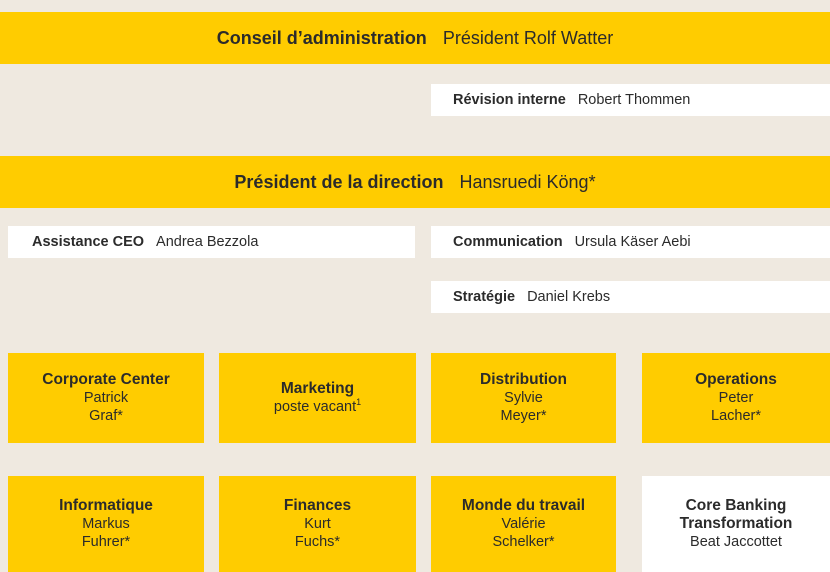  I want to click on unit-person-line: Kurt, so click(317, 524).